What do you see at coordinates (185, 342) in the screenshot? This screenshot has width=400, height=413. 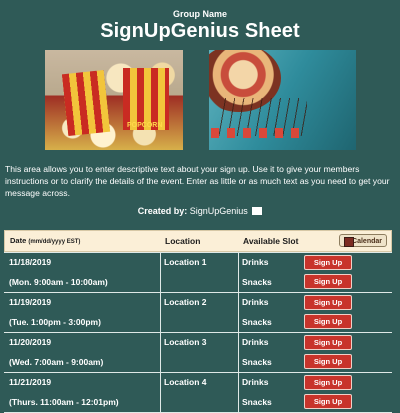 I see `row-location: Location 3` at bounding box center [185, 342].